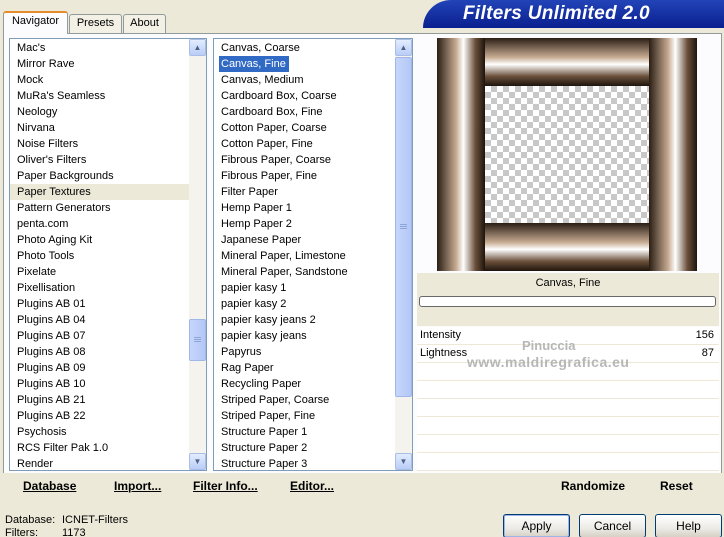 This screenshot has height=537, width=724. What do you see at coordinates (305, 463) in the screenshot?
I see `filter-item: Structure Paper 3` at bounding box center [305, 463].